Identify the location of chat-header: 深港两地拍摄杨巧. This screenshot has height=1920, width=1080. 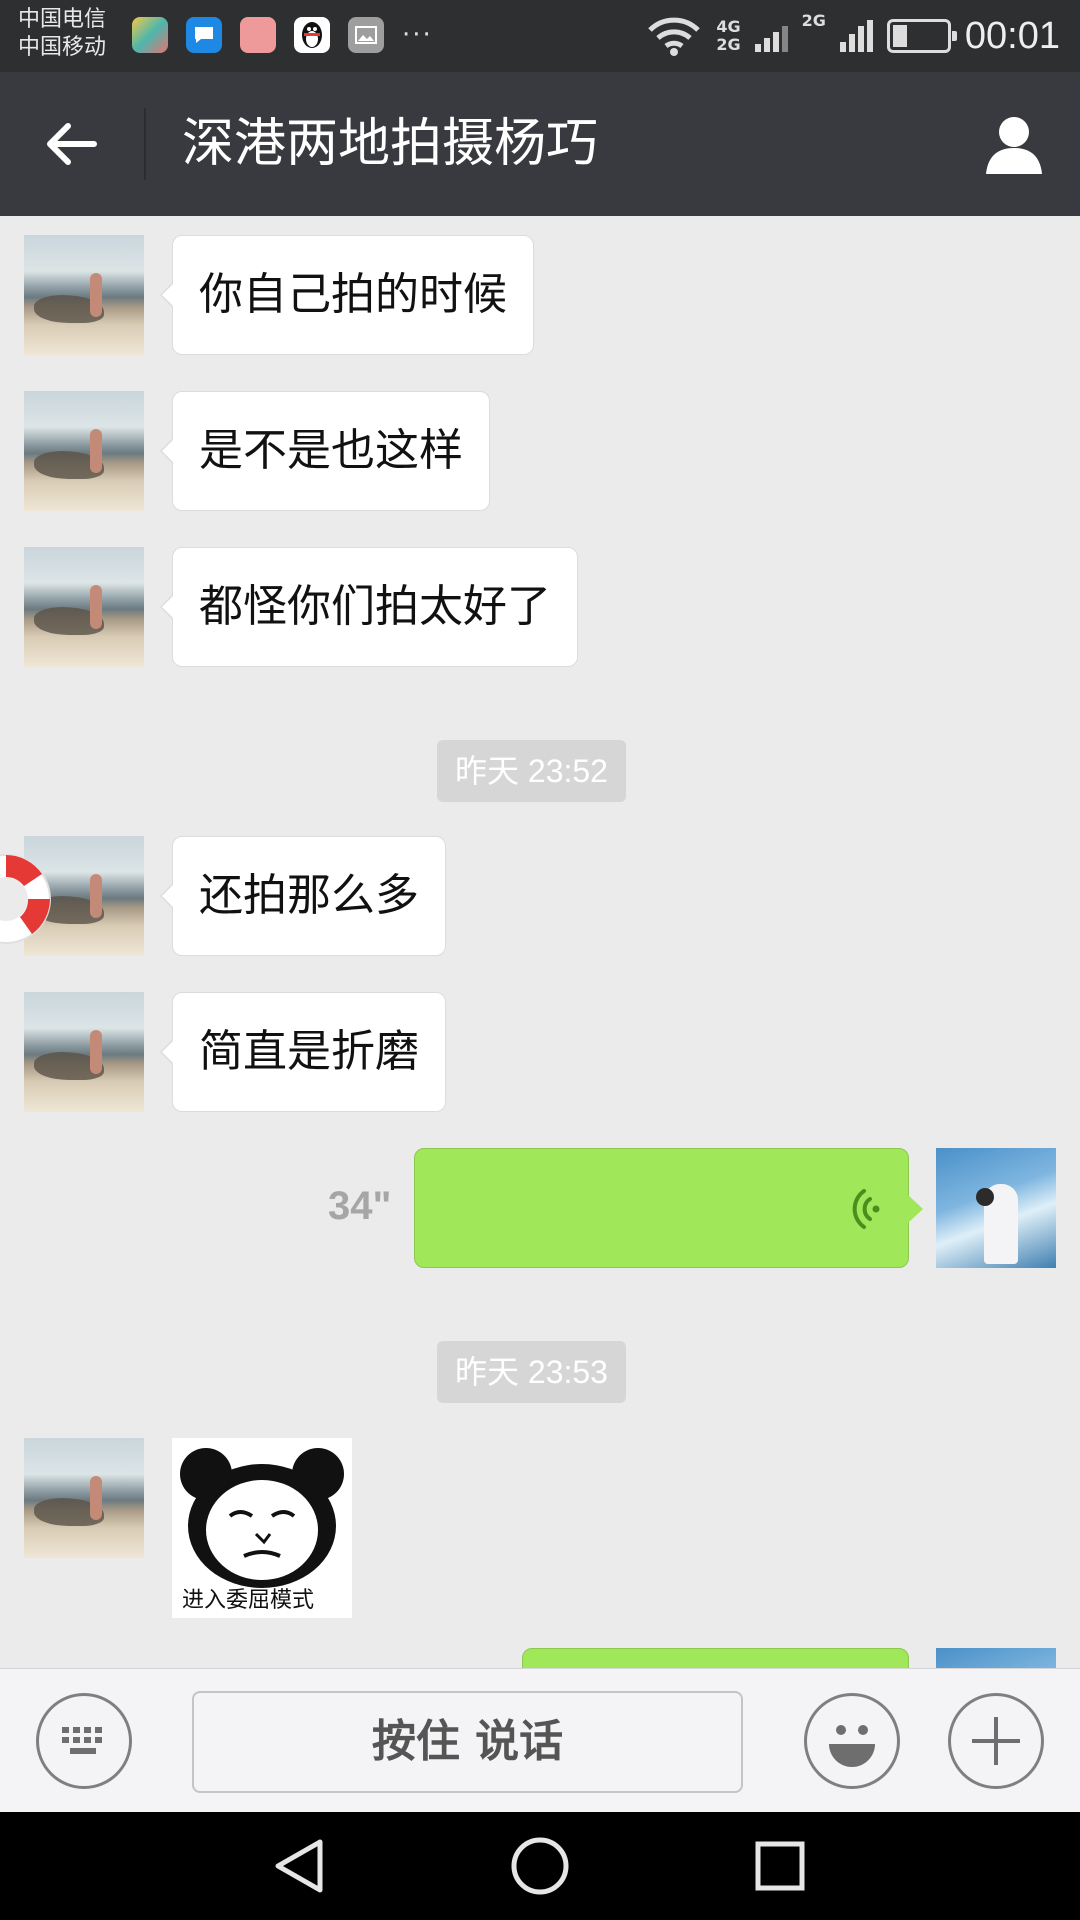
(540, 144).